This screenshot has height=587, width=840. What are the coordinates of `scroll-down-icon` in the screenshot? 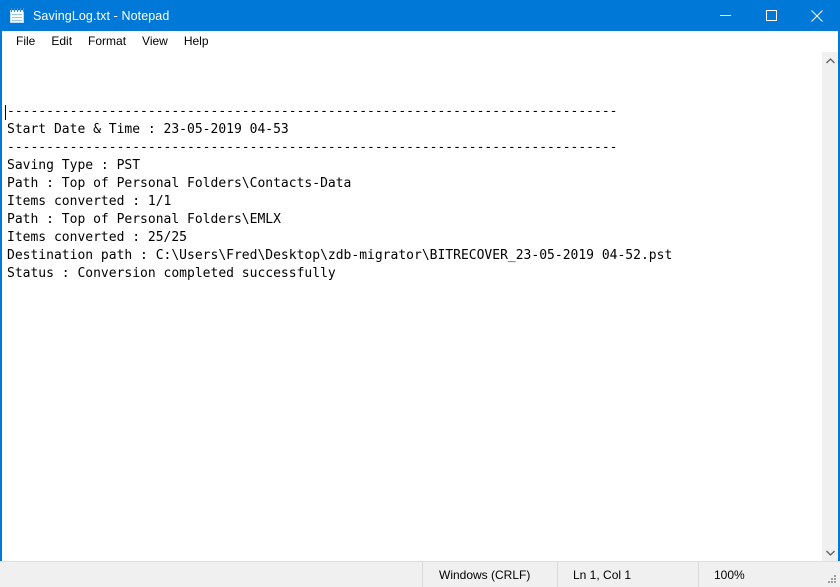 It's located at (830, 553).